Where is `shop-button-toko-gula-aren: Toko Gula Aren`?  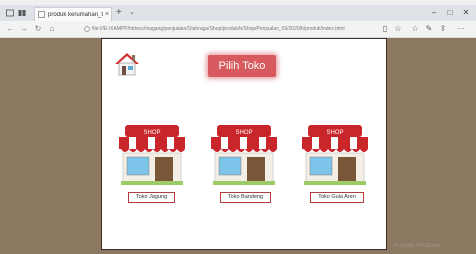 shop-button-toko-gula-aren: Toko Gula Aren is located at coordinates (337, 197).